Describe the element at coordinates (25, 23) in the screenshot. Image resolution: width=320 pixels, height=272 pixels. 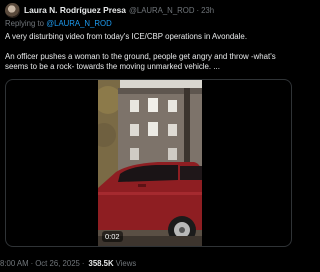
I see `replying-to-label: Replying to` at that location.